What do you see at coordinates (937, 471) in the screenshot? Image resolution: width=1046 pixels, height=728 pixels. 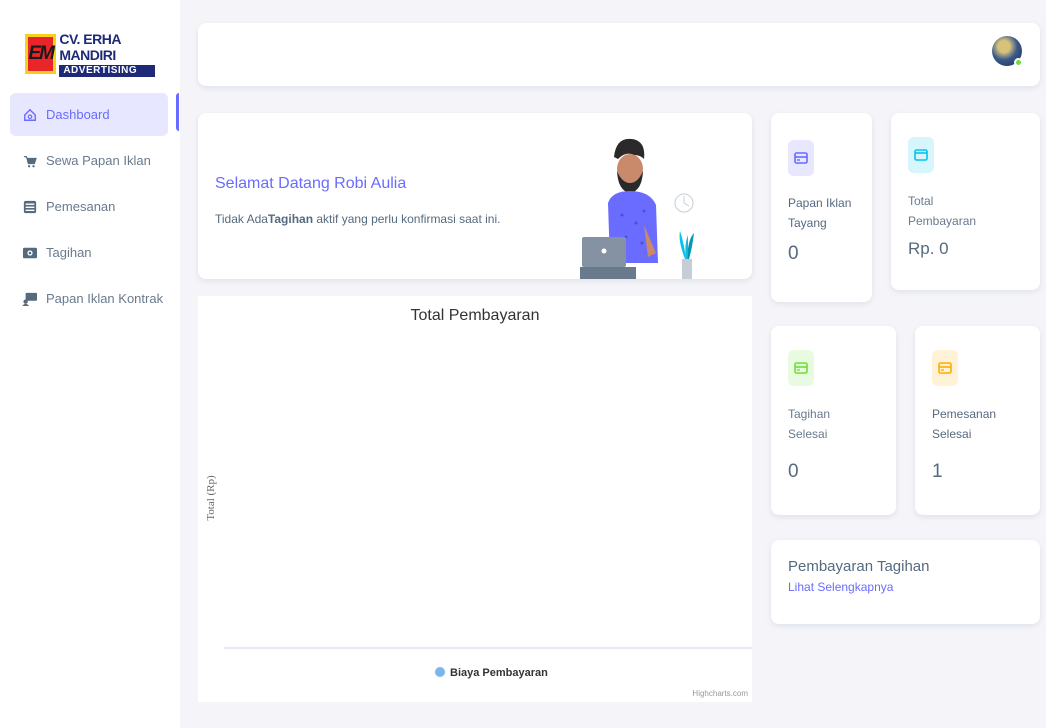 I see `stat-value: 1` at bounding box center [937, 471].